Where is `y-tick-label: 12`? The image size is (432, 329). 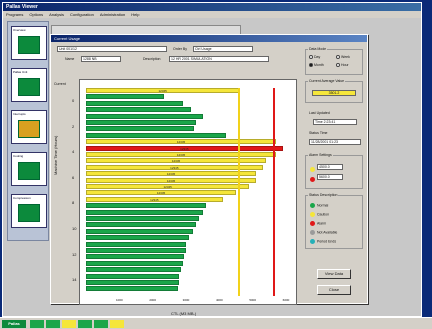 y-tick-label: 12 is located at coordinates (74, 254).